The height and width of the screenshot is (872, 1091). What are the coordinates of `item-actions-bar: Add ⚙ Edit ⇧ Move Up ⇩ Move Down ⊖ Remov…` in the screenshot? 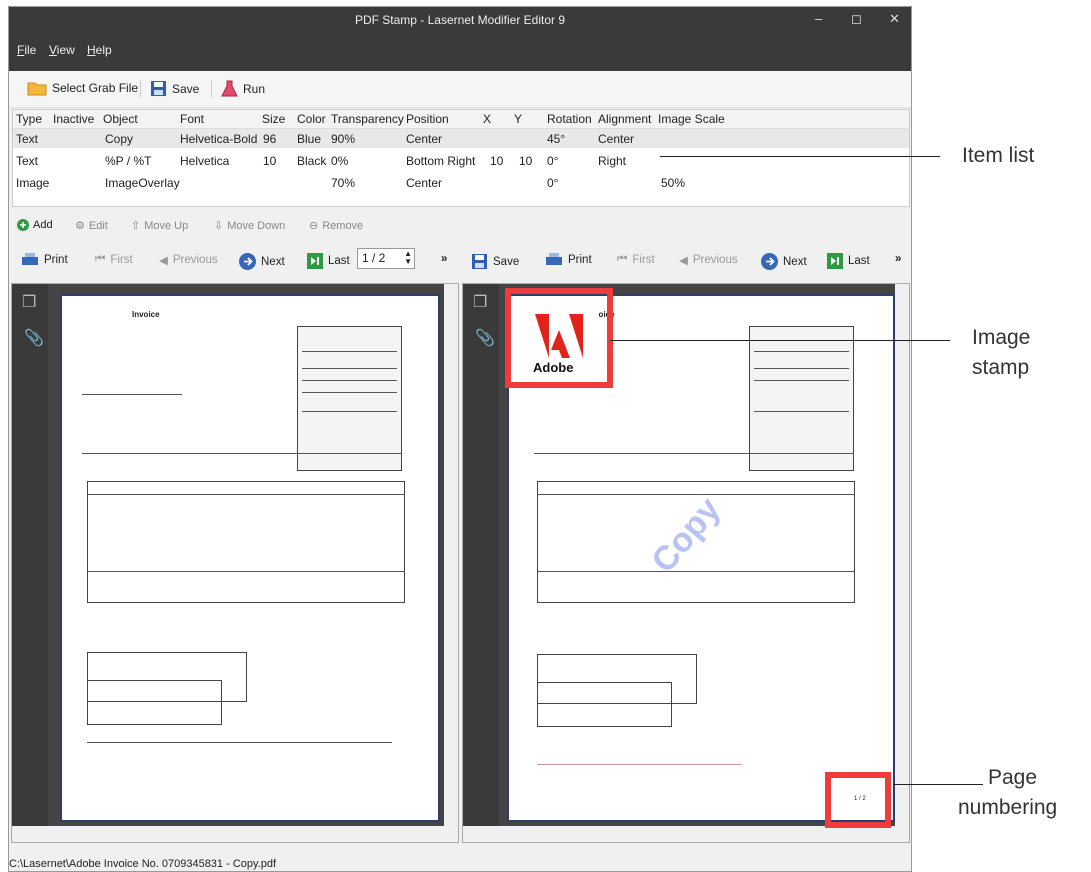 It's located at (460, 226).